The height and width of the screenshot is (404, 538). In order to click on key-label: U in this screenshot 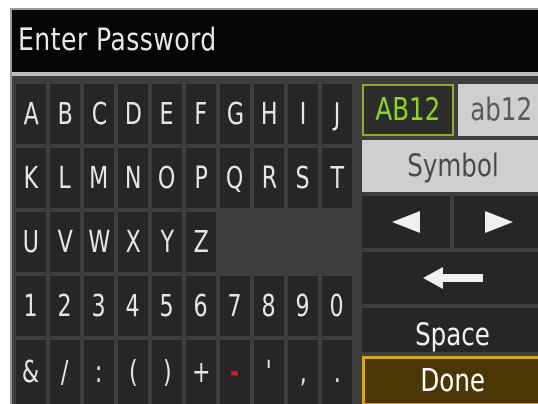, I will do `click(31, 242)`.